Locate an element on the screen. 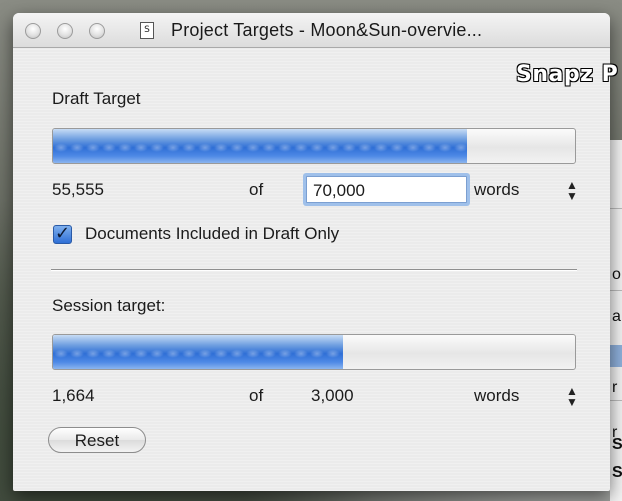 This screenshot has height=501, width=622. draft-progress-bar is located at coordinates (314, 146).